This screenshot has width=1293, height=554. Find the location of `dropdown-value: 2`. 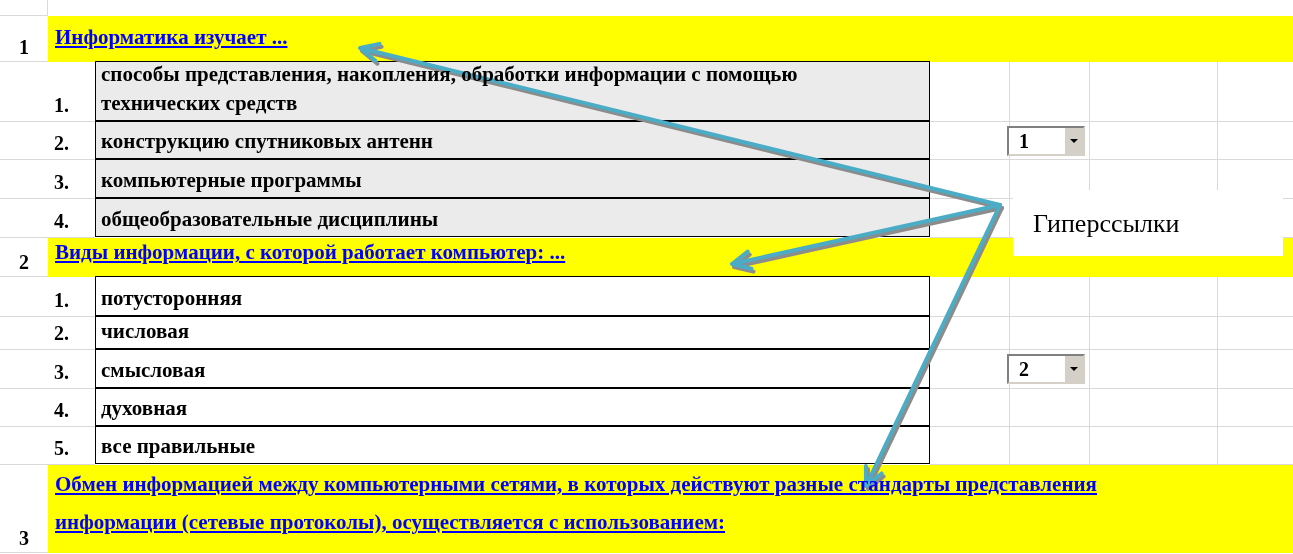

dropdown-value: 2 is located at coordinates (1024, 369).